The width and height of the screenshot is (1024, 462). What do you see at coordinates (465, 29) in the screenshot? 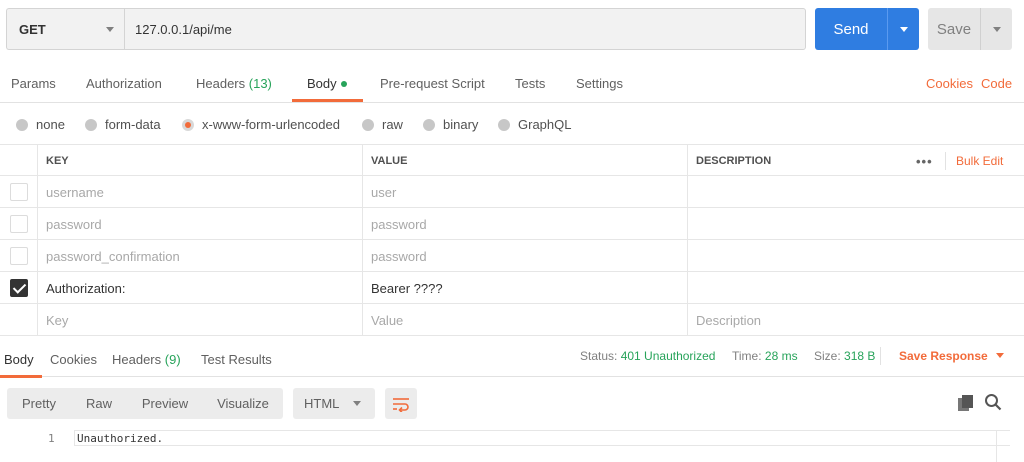
I see `url-input: 127.0.0.1/api/me` at bounding box center [465, 29].